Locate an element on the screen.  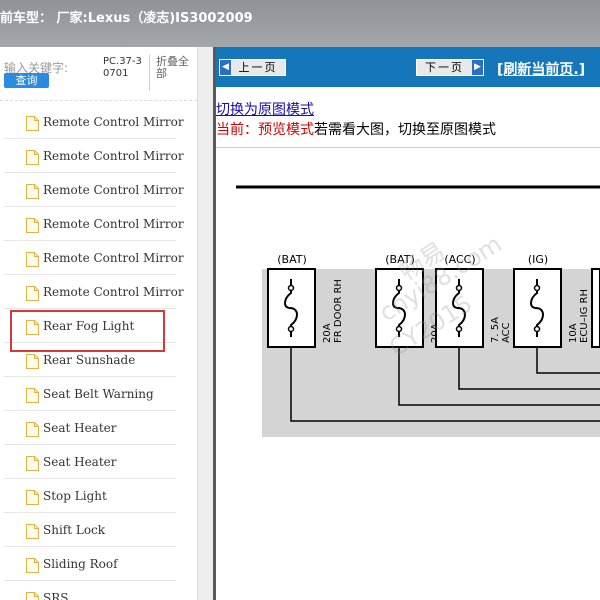
tree-item: Seat Belt Warning is located at coordinates (90, 394).